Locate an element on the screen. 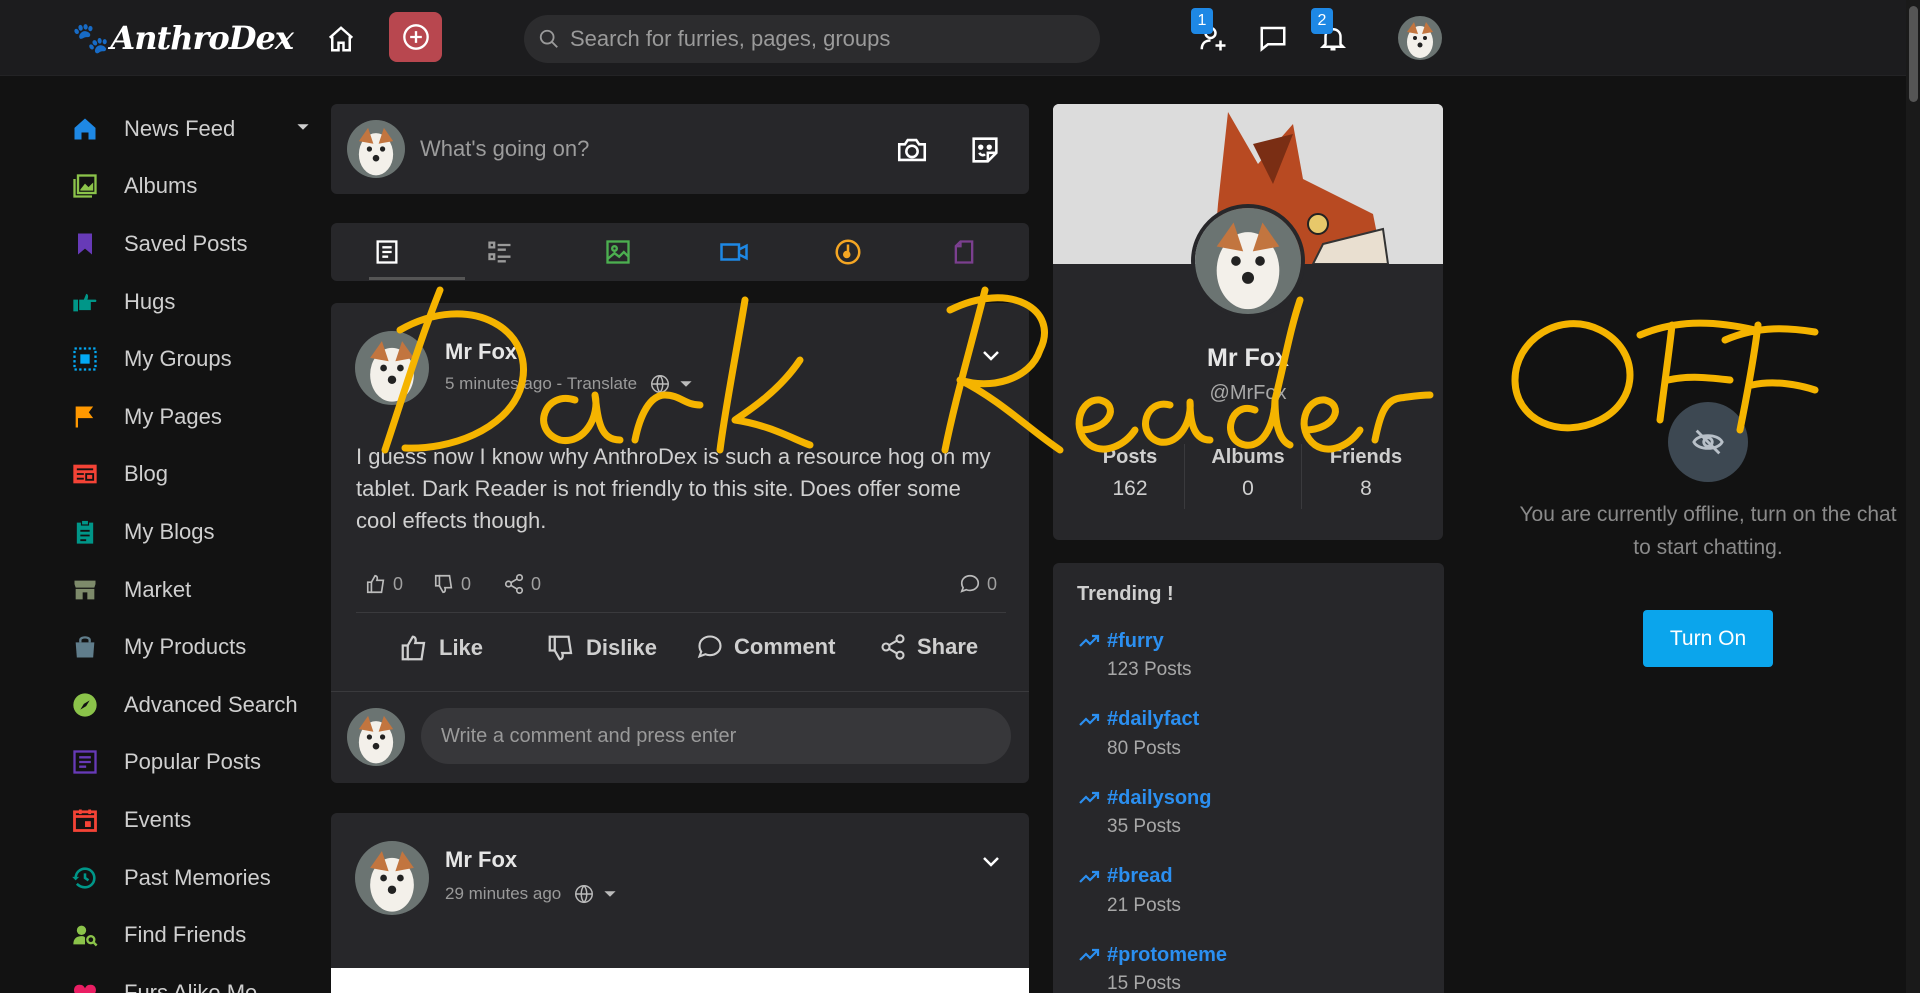  feed-filter-tabs is located at coordinates (680, 252).